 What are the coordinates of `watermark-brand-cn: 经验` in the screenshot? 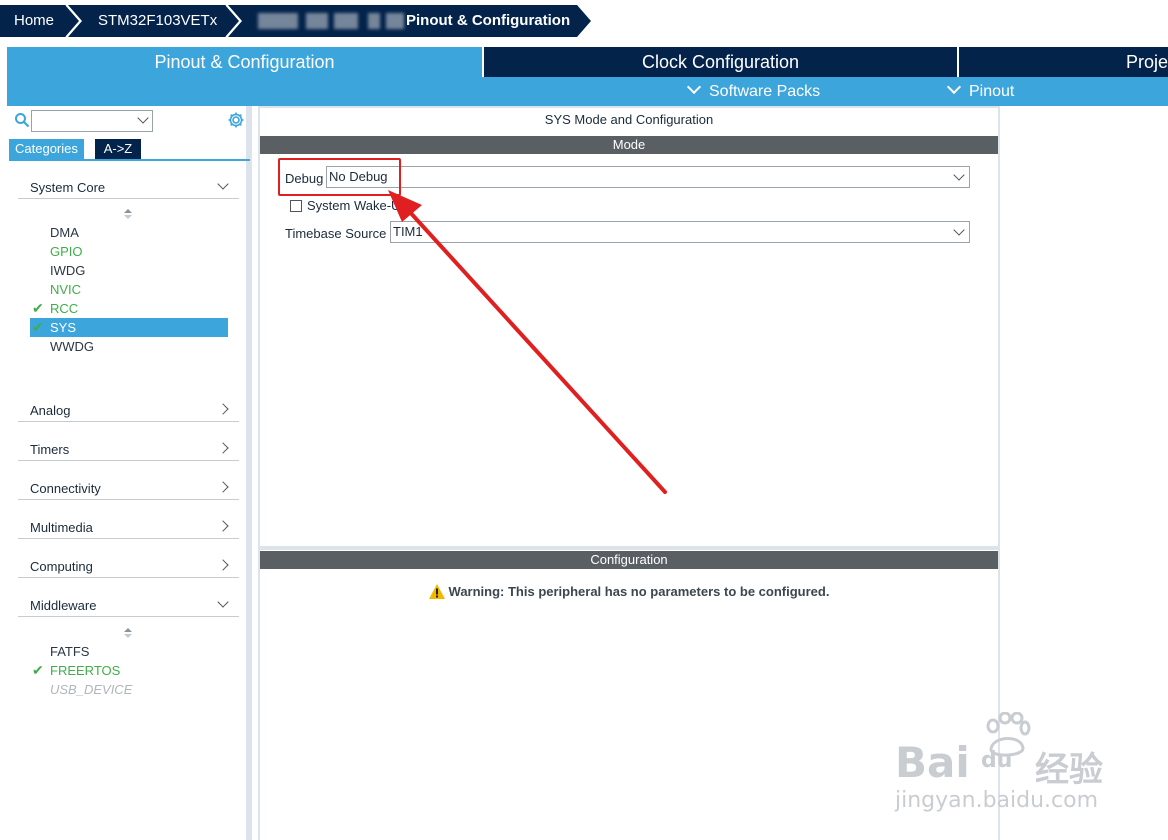 It's located at (1069, 770).